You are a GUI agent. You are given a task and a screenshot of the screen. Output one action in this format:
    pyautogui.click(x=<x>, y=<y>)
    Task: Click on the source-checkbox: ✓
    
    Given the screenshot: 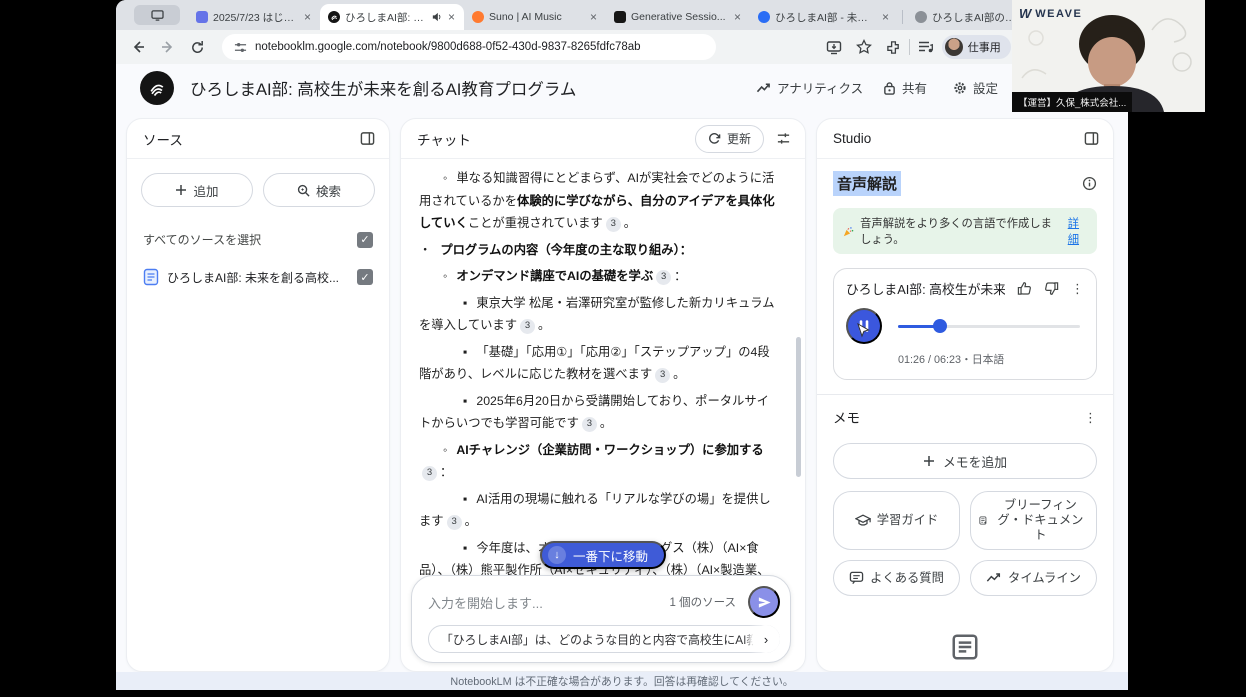 What is the action you would take?
    pyautogui.click(x=365, y=277)
    